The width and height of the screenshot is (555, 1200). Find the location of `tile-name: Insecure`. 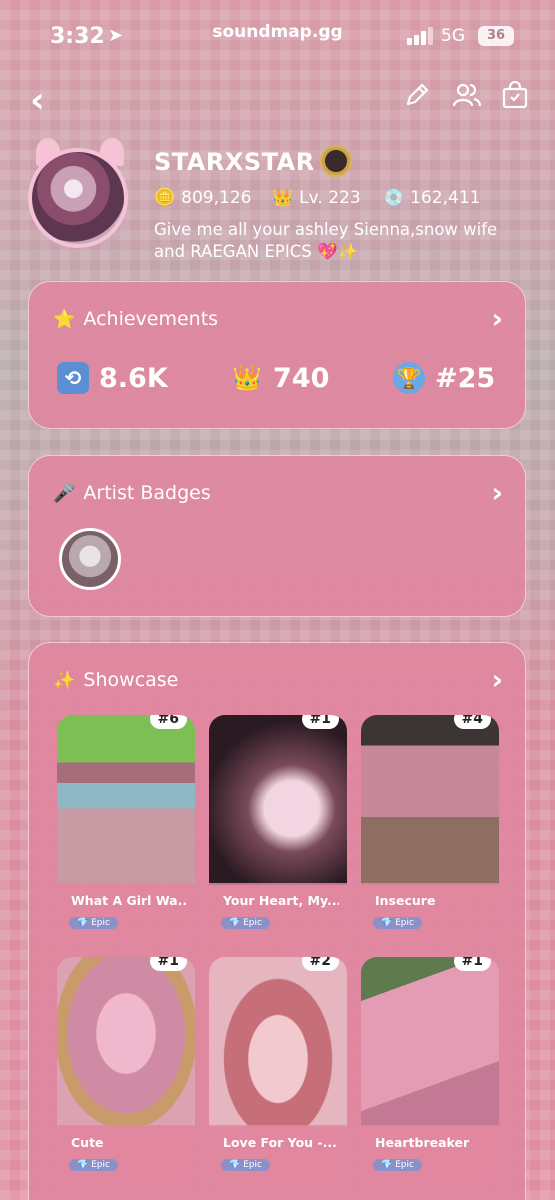

tile-name: Insecure is located at coordinates (405, 900).